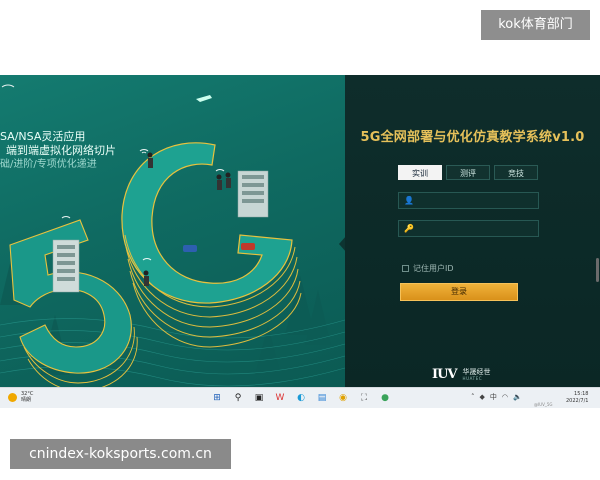 This screenshot has width=600, height=480. Describe the element at coordinates (535, 25) in the screenshot. I see `department-badge: kok体育部门` at that location.